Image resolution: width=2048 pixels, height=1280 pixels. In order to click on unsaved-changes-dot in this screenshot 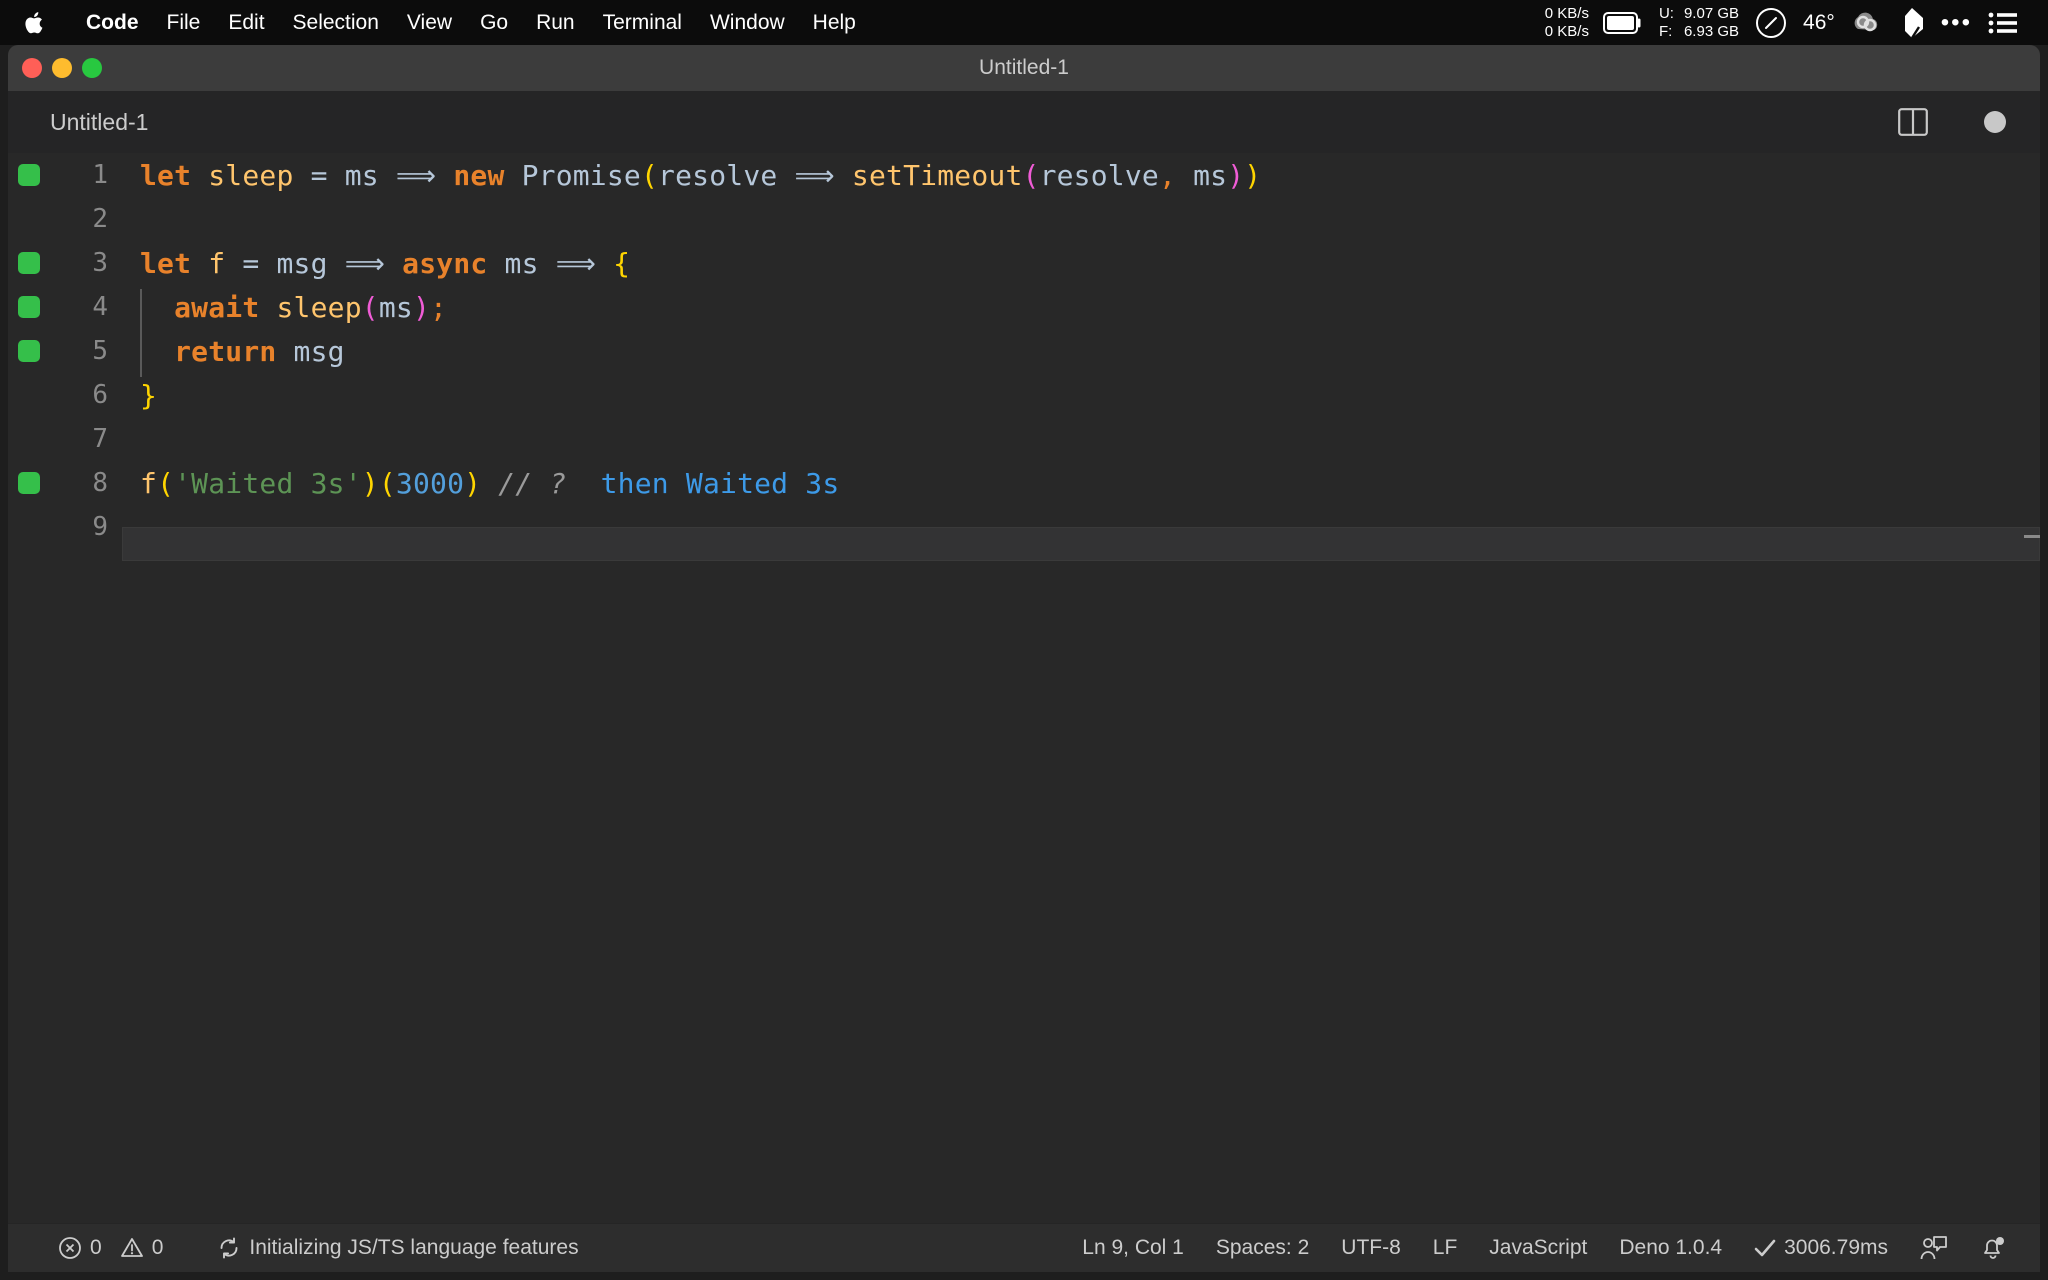, I will do `click(1995, 122)`.